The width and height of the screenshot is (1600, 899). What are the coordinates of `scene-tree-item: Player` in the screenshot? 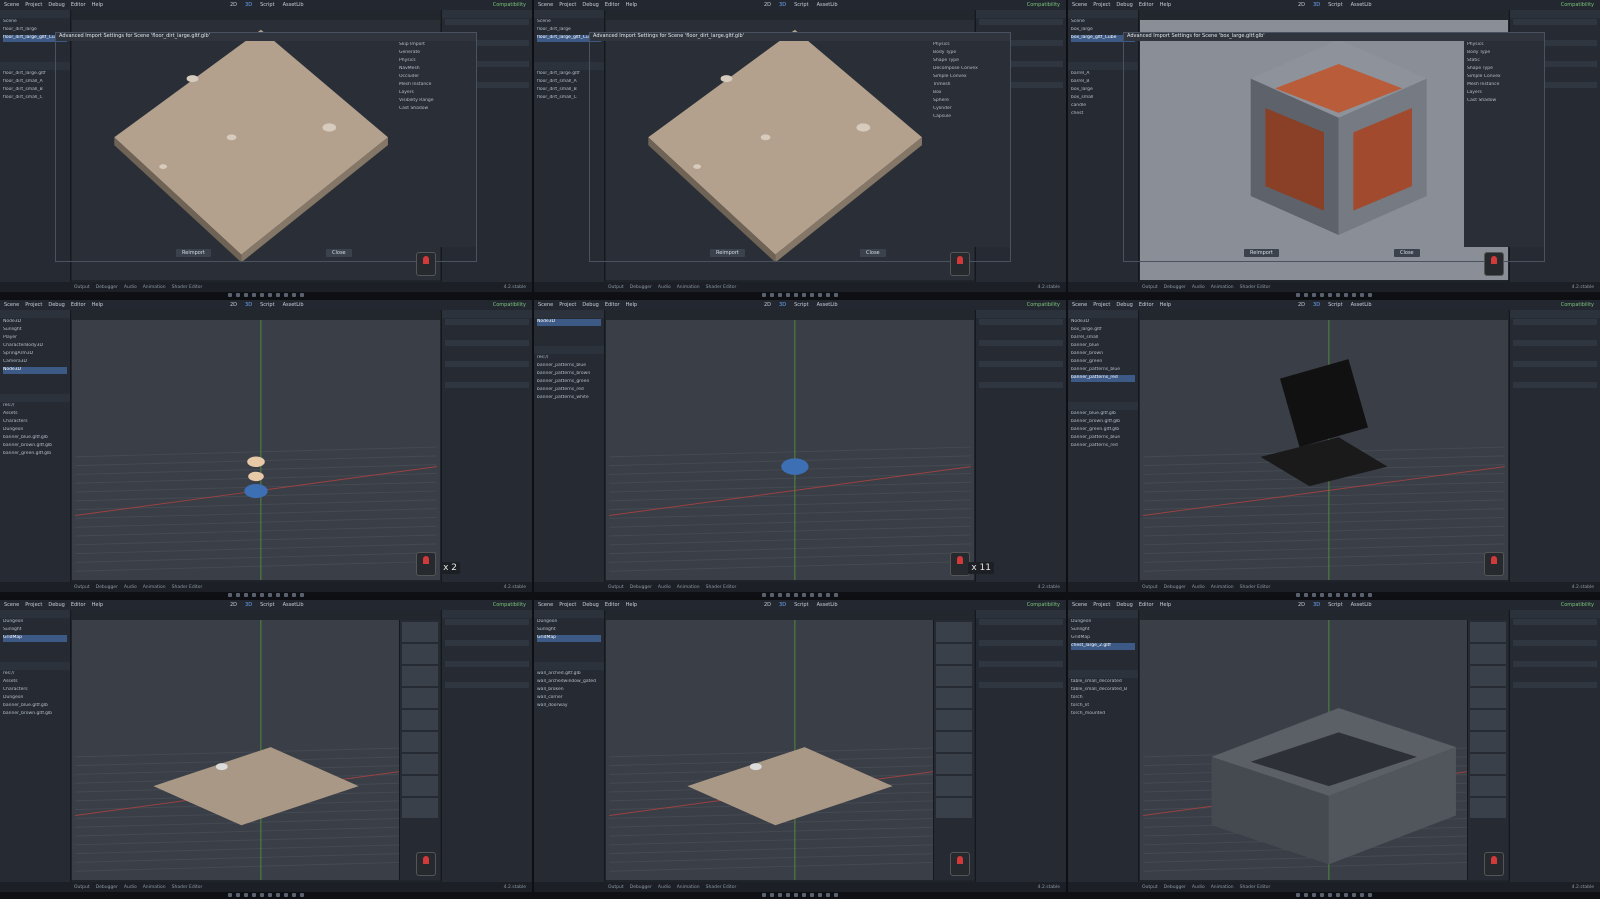 It's located at (35, 338).